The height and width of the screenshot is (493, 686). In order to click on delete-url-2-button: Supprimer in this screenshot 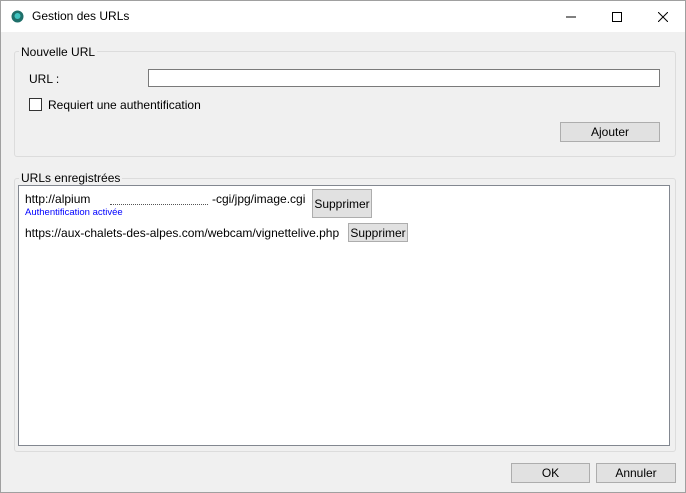, I will do `click(378, 232)`.